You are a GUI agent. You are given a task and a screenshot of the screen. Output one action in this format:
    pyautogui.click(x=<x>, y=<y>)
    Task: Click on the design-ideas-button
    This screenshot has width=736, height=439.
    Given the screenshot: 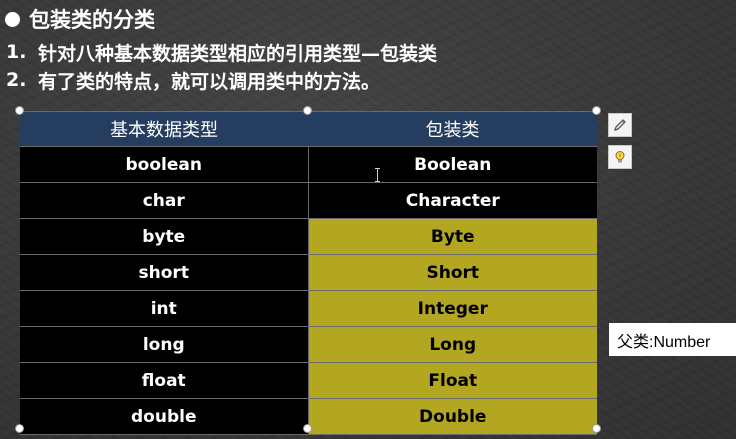 What is the action you would take?
    pyautogui.click(x=620, y=157)
    